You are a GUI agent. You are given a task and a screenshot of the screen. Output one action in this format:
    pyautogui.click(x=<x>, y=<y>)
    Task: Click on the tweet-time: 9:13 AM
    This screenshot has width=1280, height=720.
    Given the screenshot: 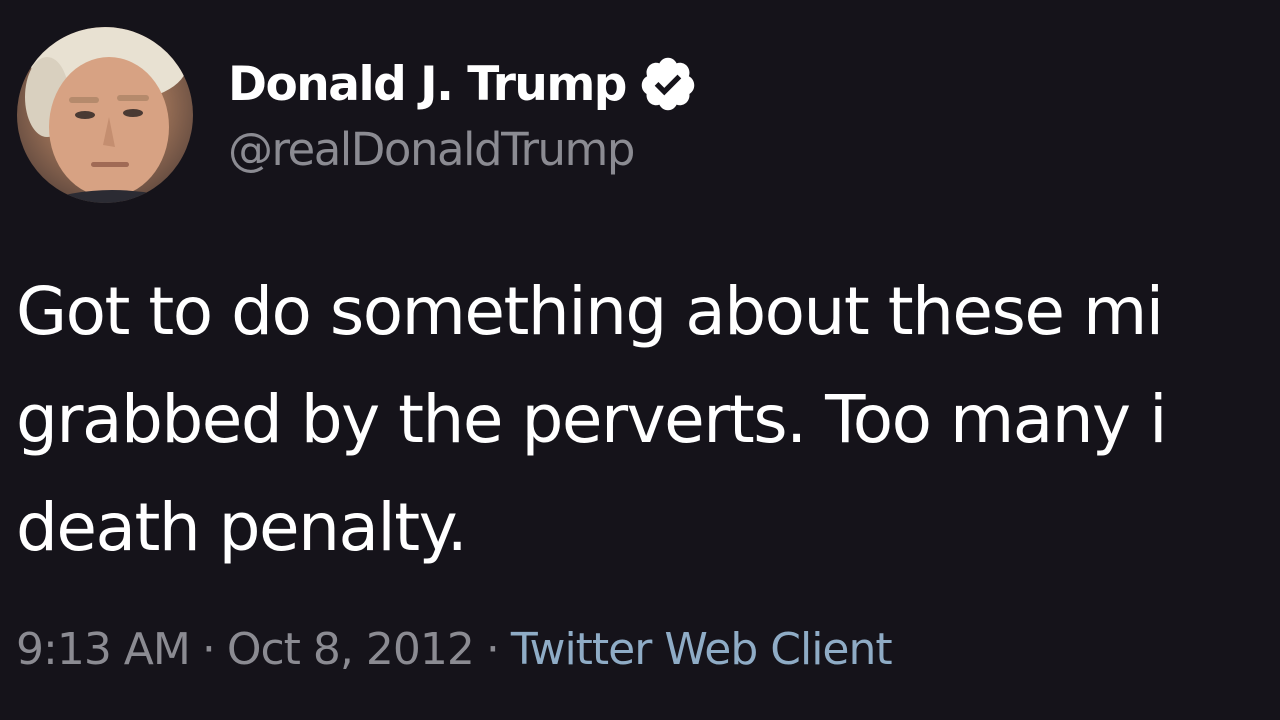 What is the action you would take?
    pyautogui.click(x=103, y=649)
    